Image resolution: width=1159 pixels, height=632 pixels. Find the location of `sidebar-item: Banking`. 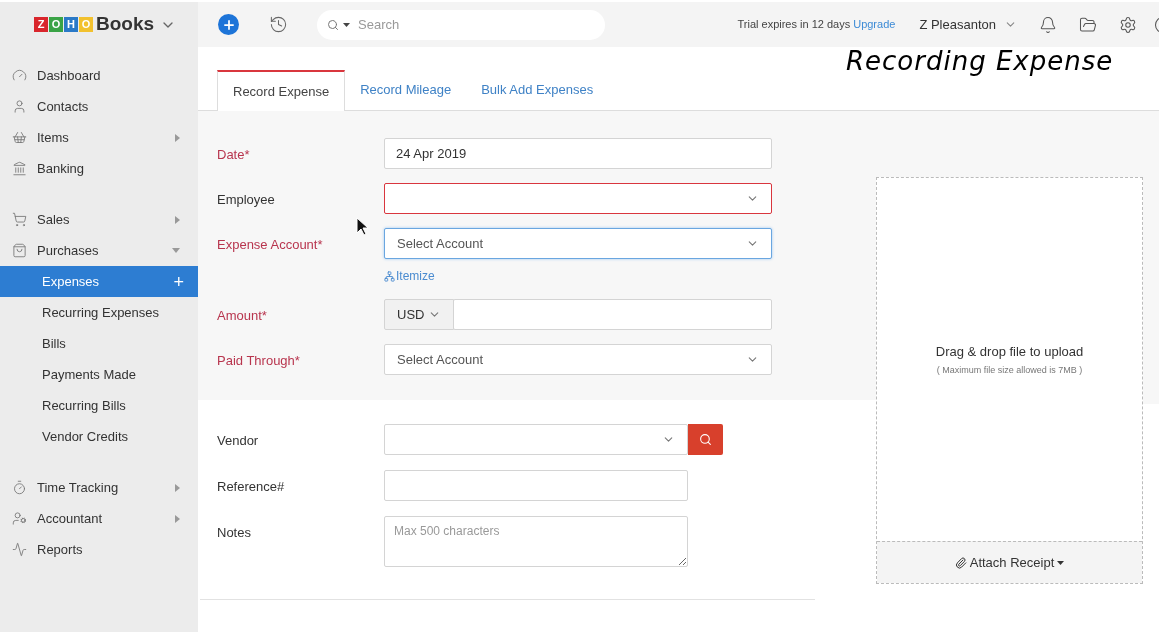

sidebar-item: Banking is located at coordinates (99, 168).